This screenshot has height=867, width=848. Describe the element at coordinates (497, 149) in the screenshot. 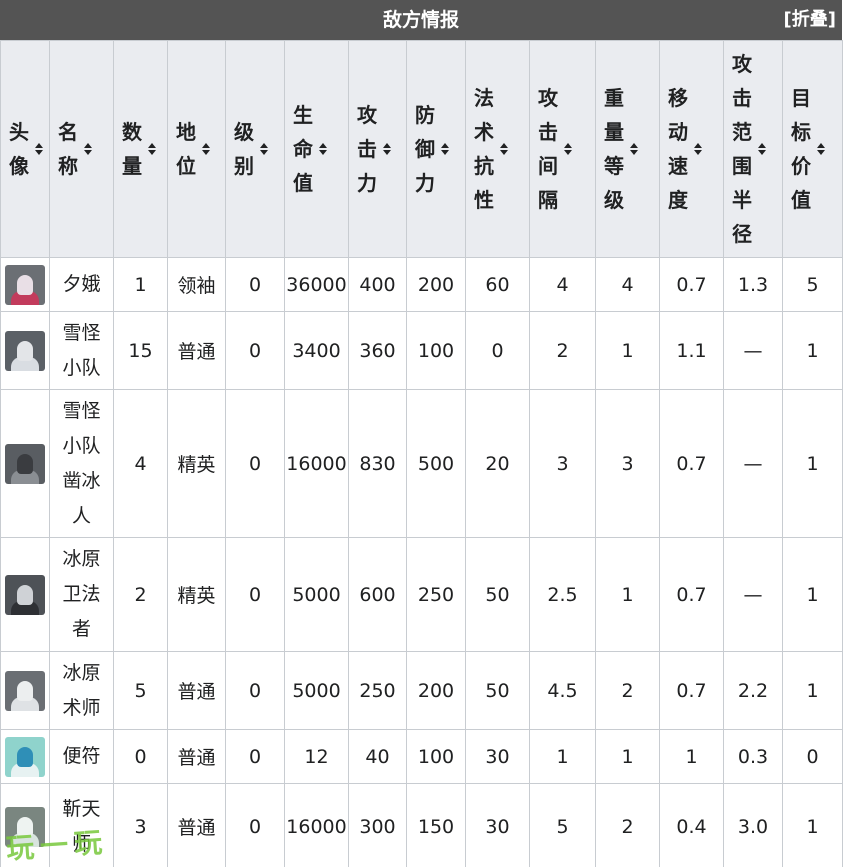

I see `column-header-res: 法术抗性` at that location.